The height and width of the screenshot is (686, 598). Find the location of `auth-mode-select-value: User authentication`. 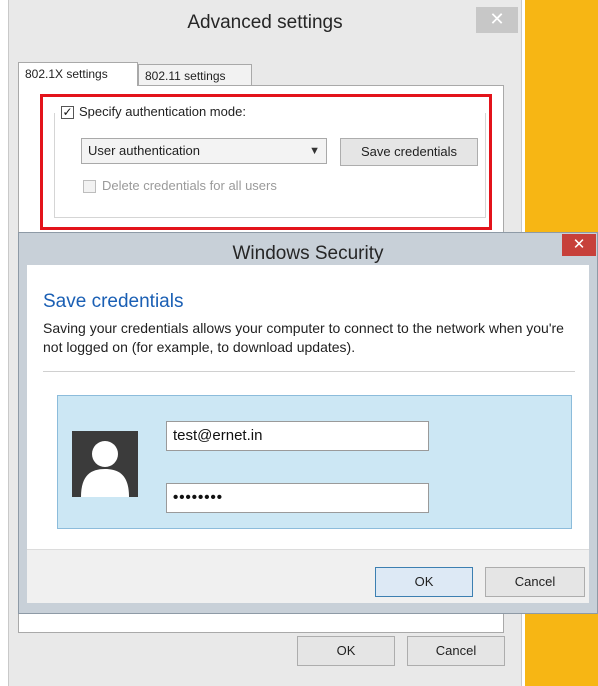

auth-mode-select-value: User authentication is located at coordinates (144, 150).